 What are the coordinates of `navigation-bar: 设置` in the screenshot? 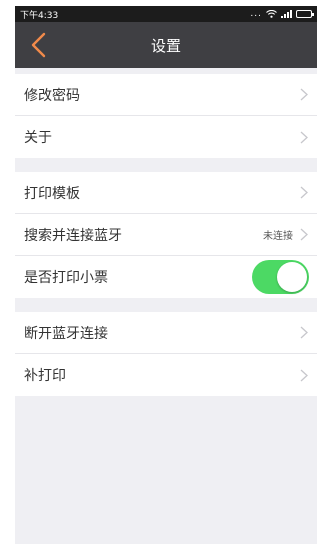 It's located at (166, 45).